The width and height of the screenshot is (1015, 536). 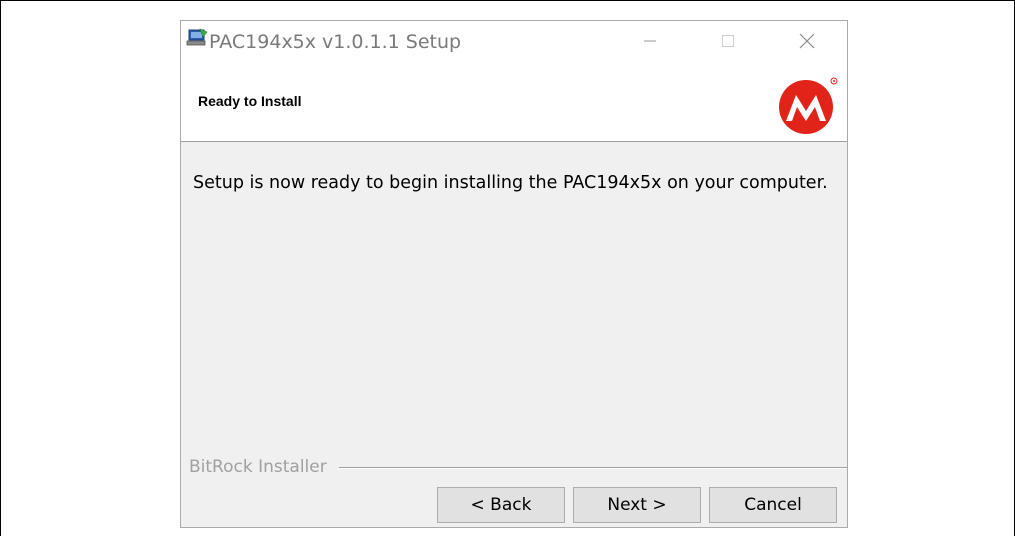 I want to click on back-button: < Back, so click(x=501, y=505).